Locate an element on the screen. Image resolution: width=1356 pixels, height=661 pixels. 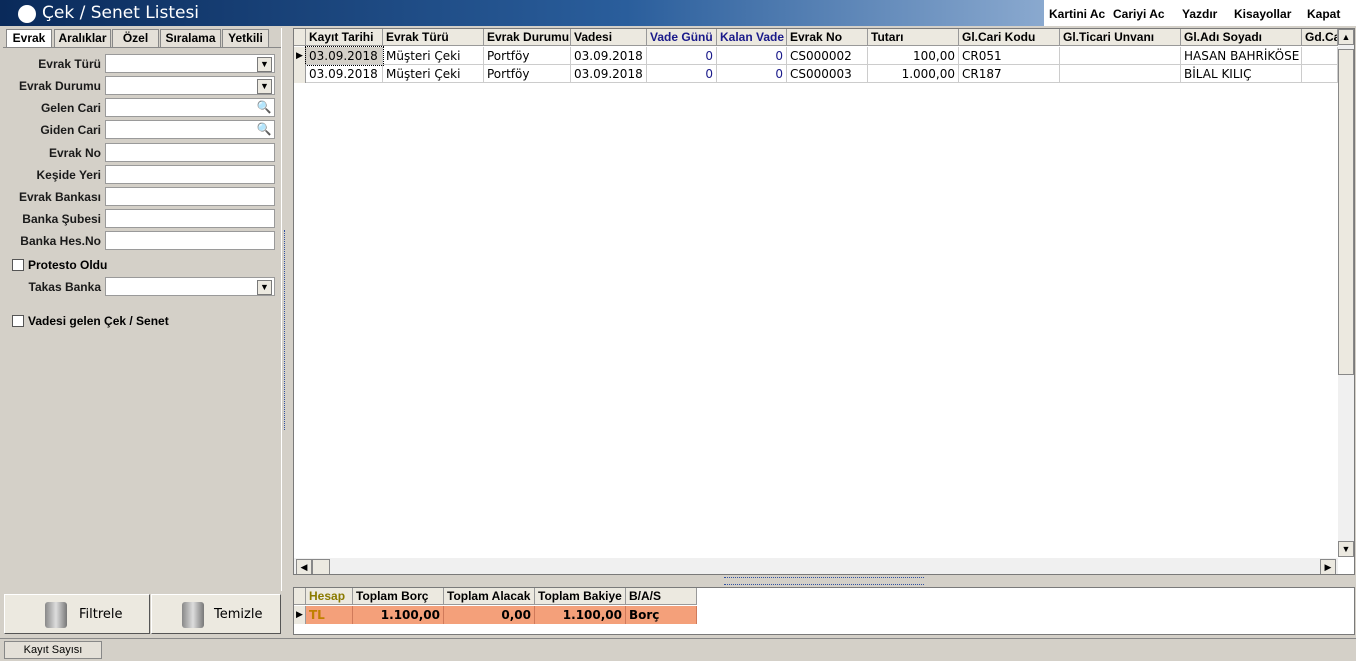
protesto-oldu-checkbox is located at coordinates (18, 265).